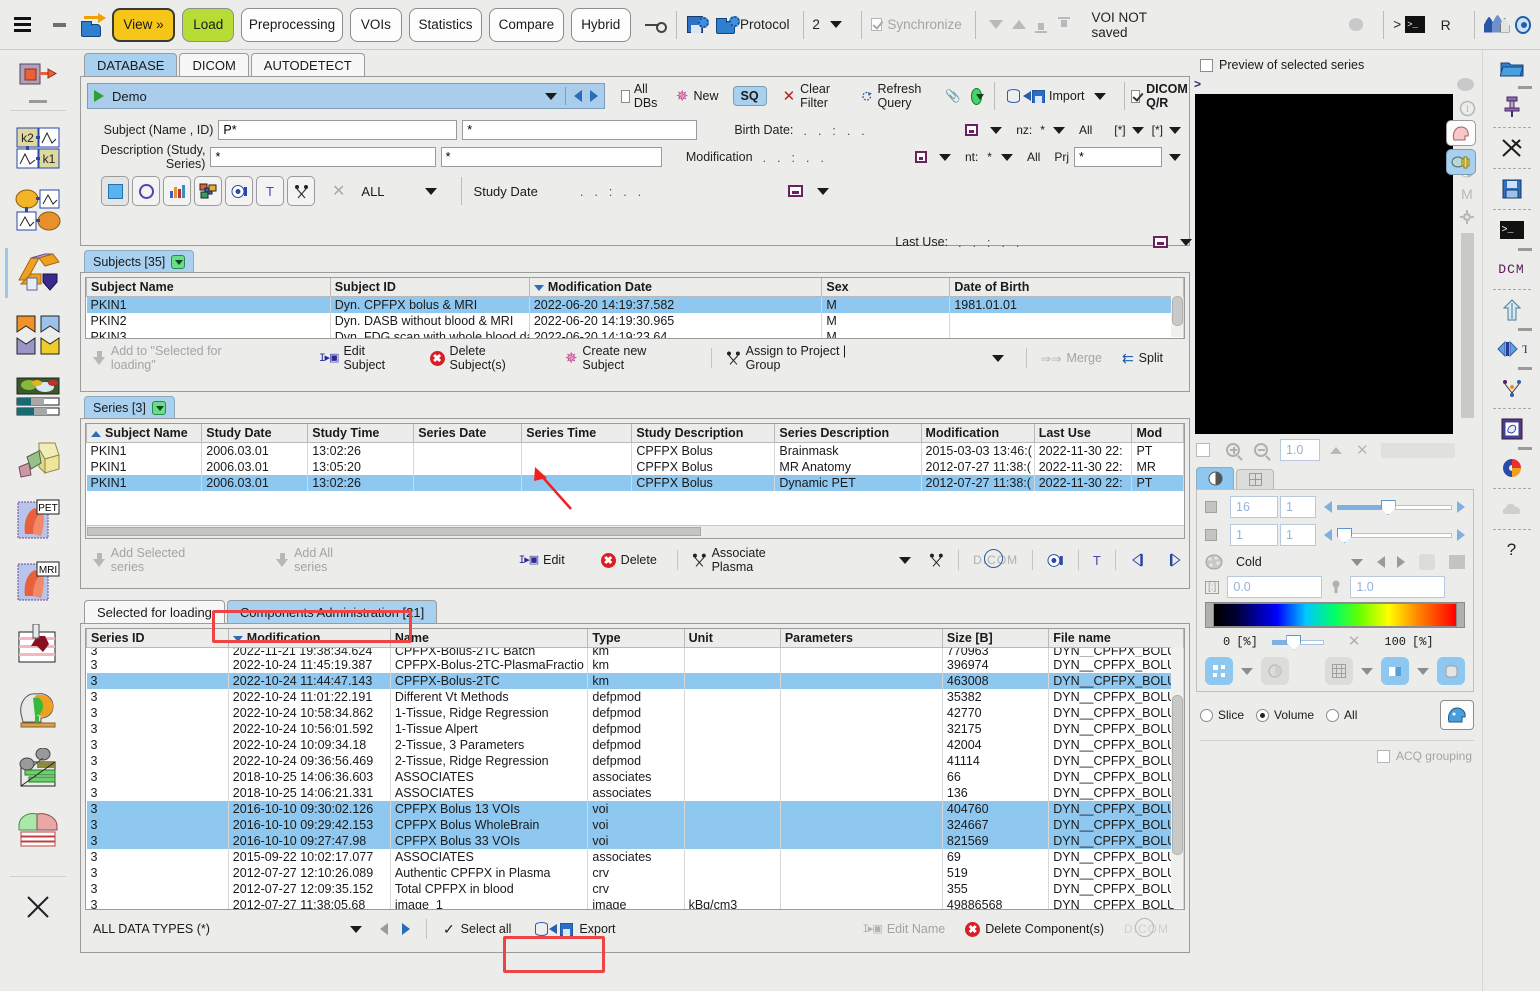  What do you see at coordinates (1367, 671) in the screenshot?
I see `grid-dropdown-icon` at bounding box center [1367, 671].